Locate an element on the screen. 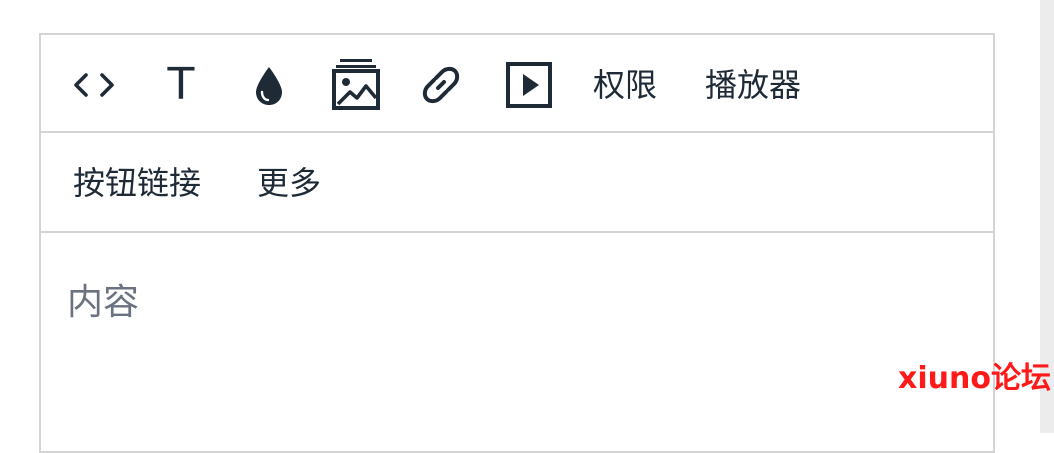  insert-video-button is located at coordinates (529, 85).